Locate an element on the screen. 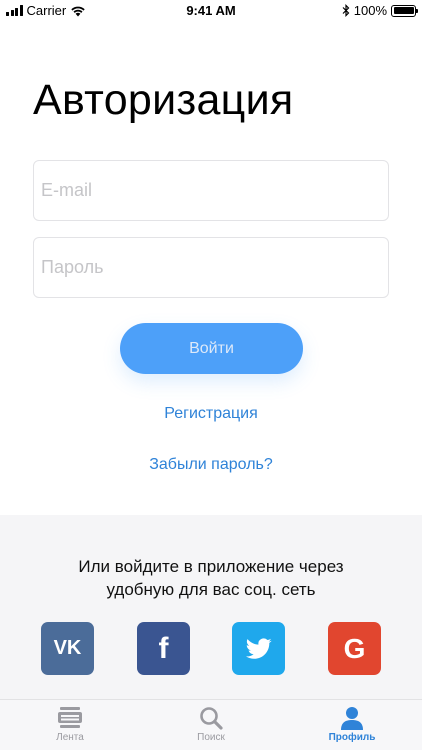 This screenshot has height=750, width=422. status-right: 100% is located at coordinates (380, 10).